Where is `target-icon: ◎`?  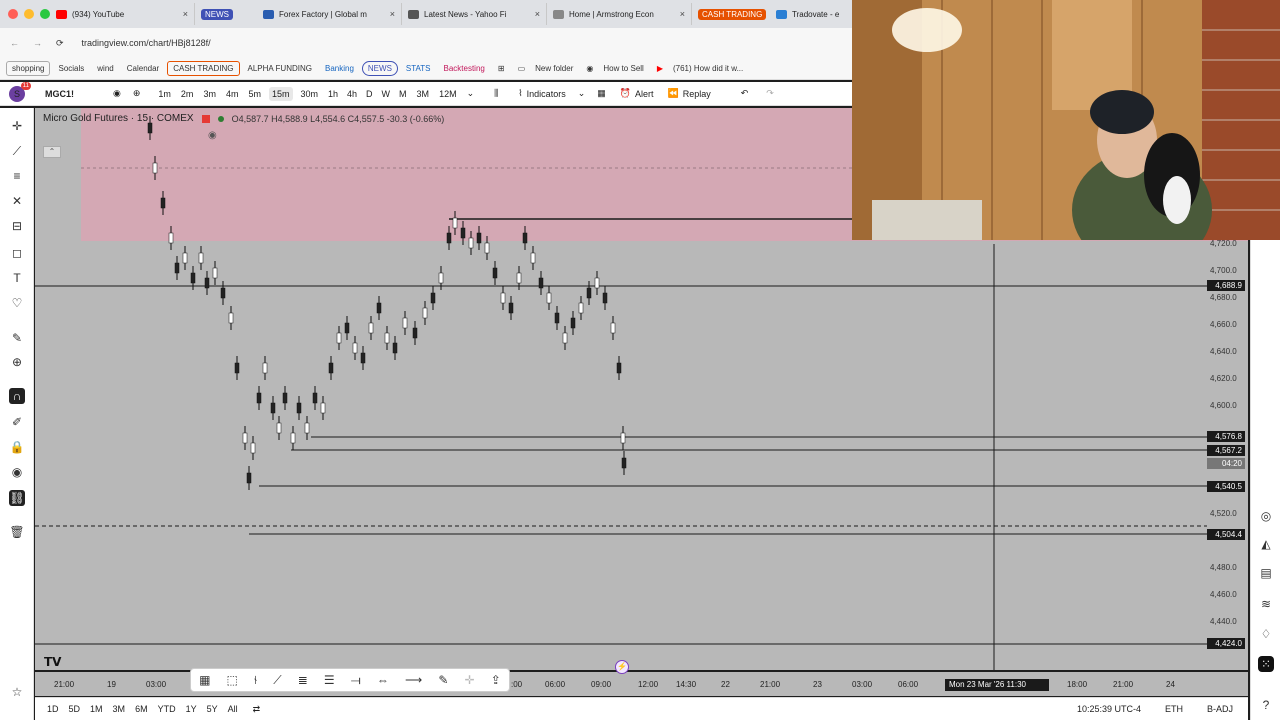 target-icon: ◎ is located at coordinates (1266, 516).